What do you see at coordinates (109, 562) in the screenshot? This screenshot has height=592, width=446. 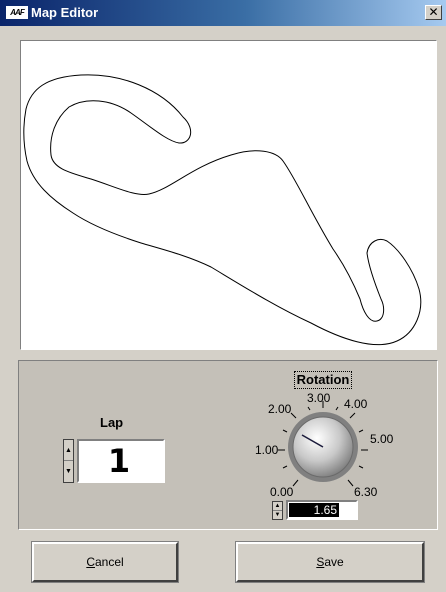 I see `cancel-label: ancel` at bounding box center [109, 562].